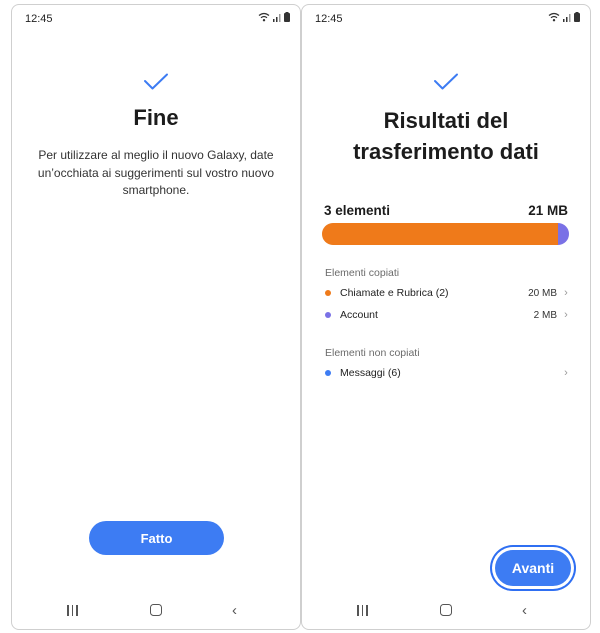 The height and width of the screenshot is (633, 600). Describe the element at coordinates (370, 373) in the screenshot. I see `item-label: Messaggi (6)` at that location.